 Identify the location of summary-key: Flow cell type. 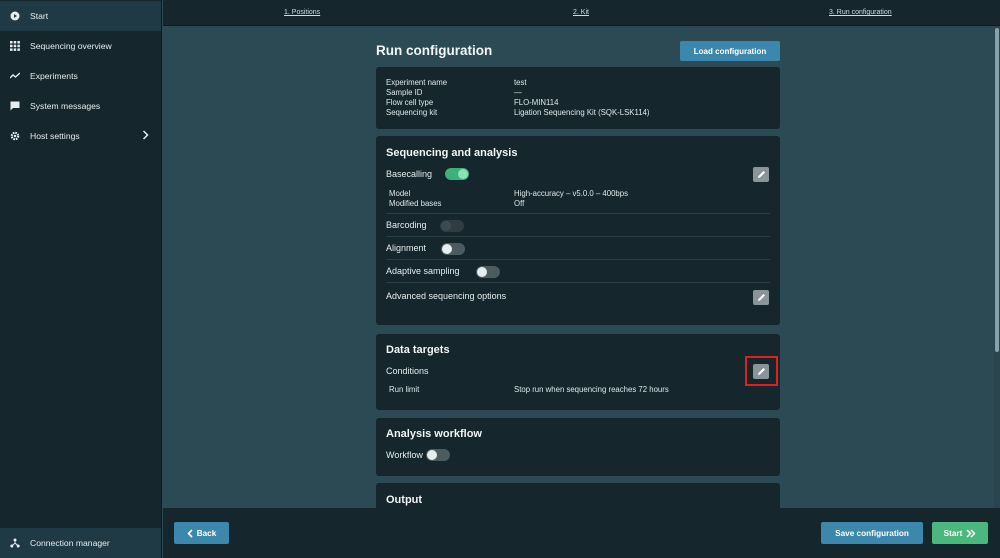
(410, 102).